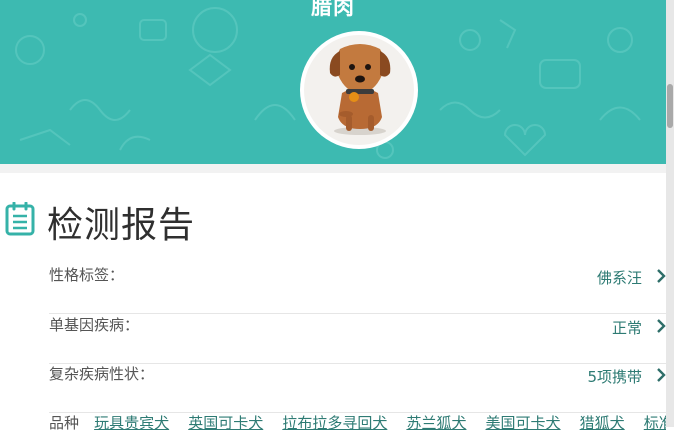  Describe the element at coordinates (102, 374) in the screenshot. I see `row-label: 复杂疾病性状：` at that location.